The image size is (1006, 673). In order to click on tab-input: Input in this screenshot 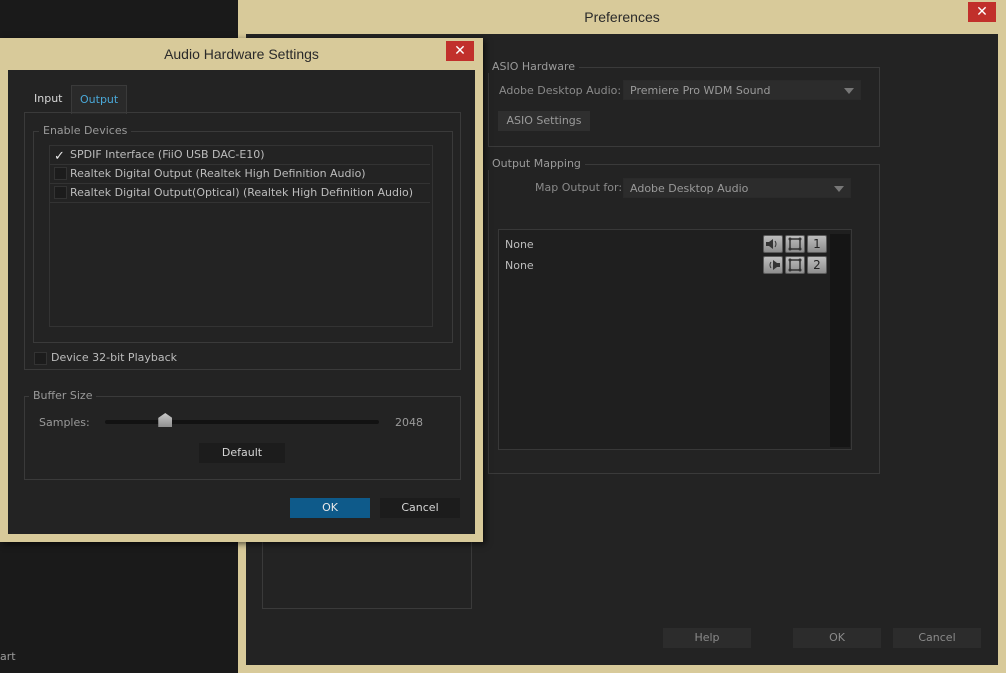, I will do `click(48, 99)`.